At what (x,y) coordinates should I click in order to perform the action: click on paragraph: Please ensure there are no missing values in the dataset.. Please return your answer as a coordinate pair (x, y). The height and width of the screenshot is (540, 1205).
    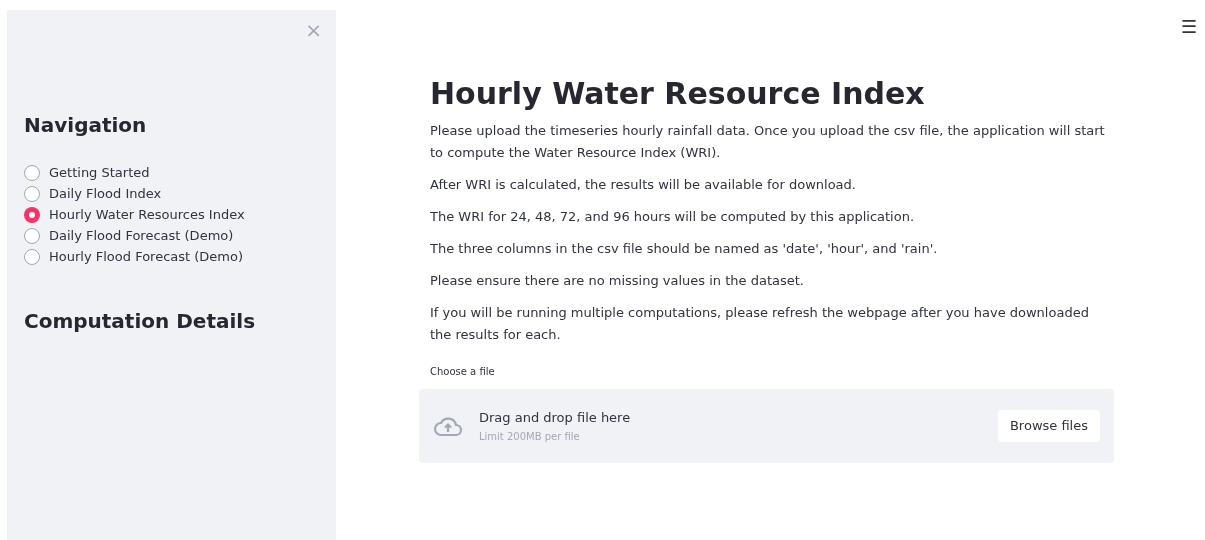
    Looking at the image, I should click on (617, 281).